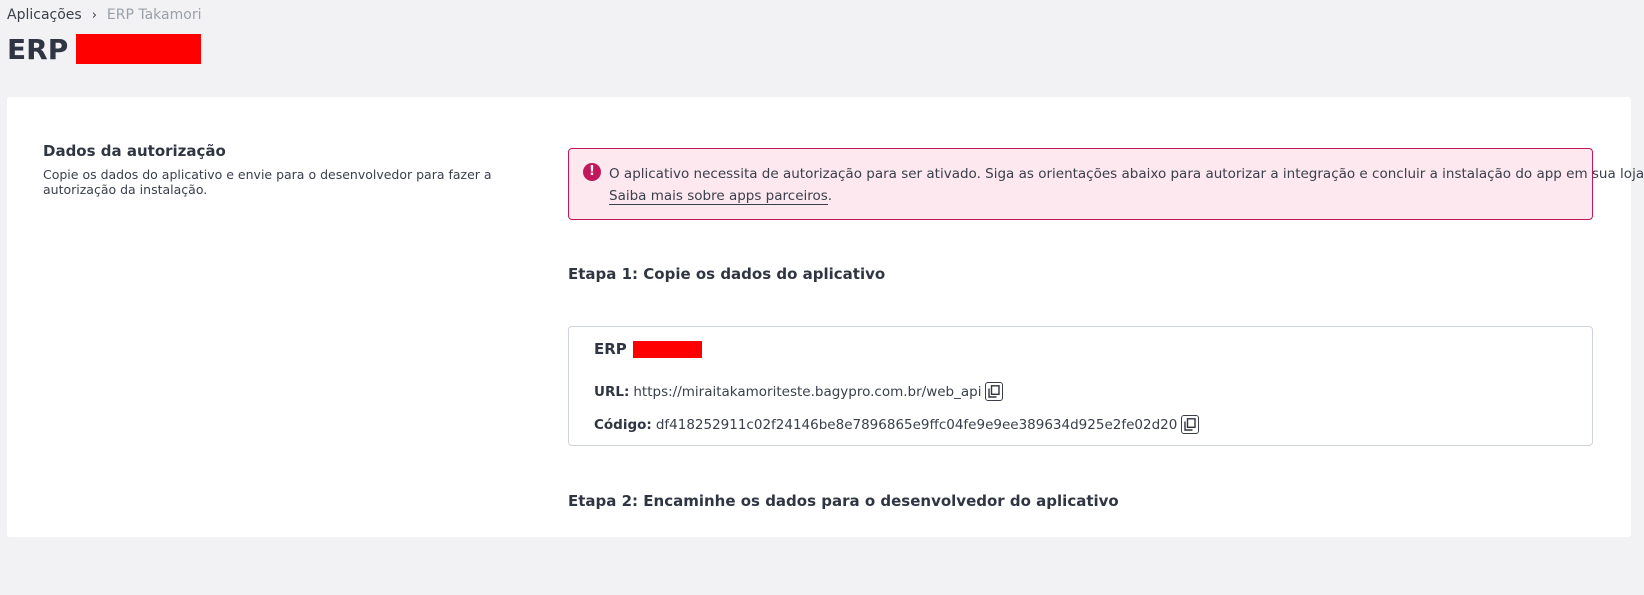 The width and height of the screenshot is (1644, 595). Describe the element at coordinates (727, 274) in the screenshot. I see `step-1-title: Etapa 1: Copie os dados do aplicativo` at that location.